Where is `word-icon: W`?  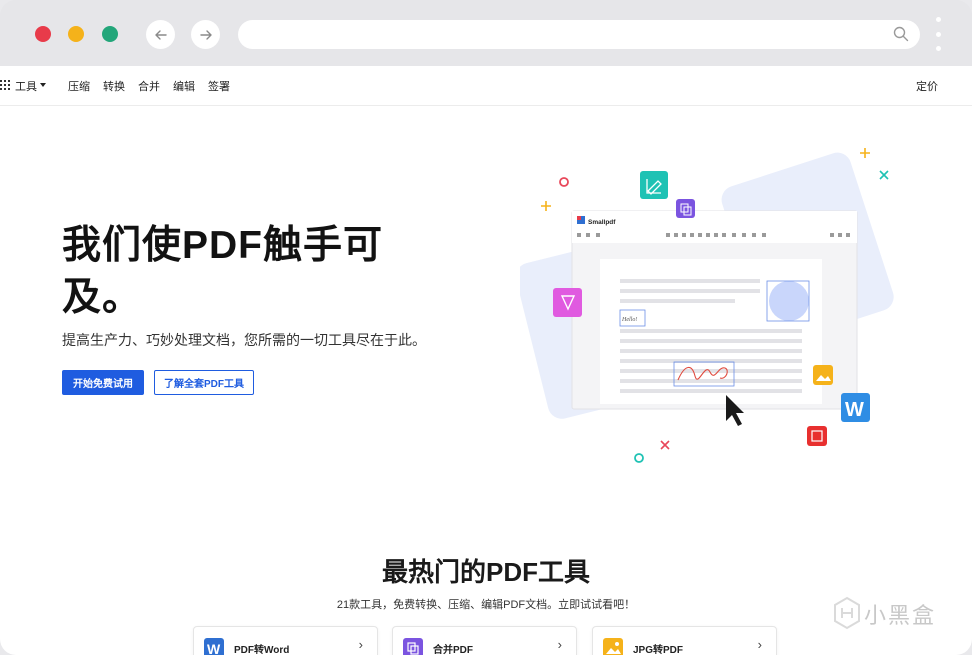 word-icon: W is located at coordinates (214, 646).